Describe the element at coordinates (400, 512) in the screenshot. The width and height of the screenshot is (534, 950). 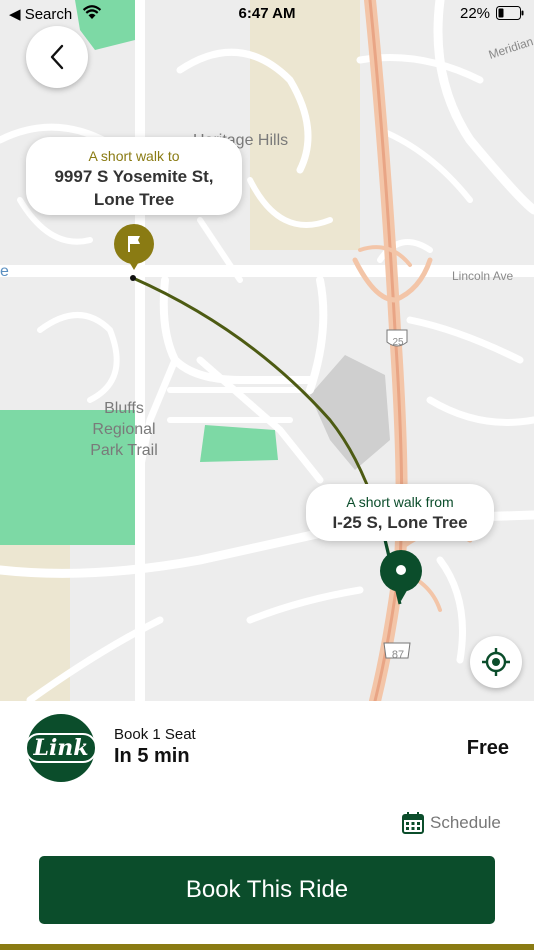
I see `origin-callout: A short walk from I-25 S, Lone Tree` at that location.